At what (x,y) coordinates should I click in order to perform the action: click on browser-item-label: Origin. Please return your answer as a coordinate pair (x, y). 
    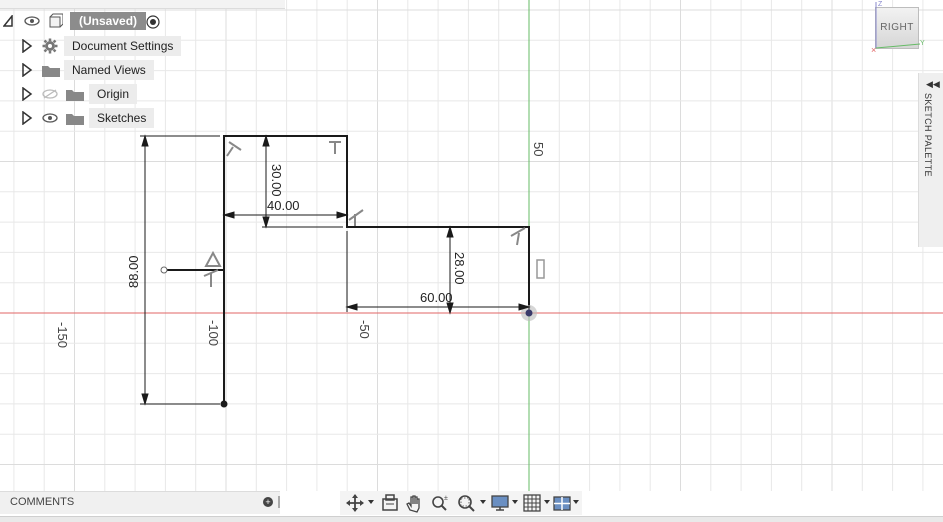
    Looking at the image, I should click on (113, 94).